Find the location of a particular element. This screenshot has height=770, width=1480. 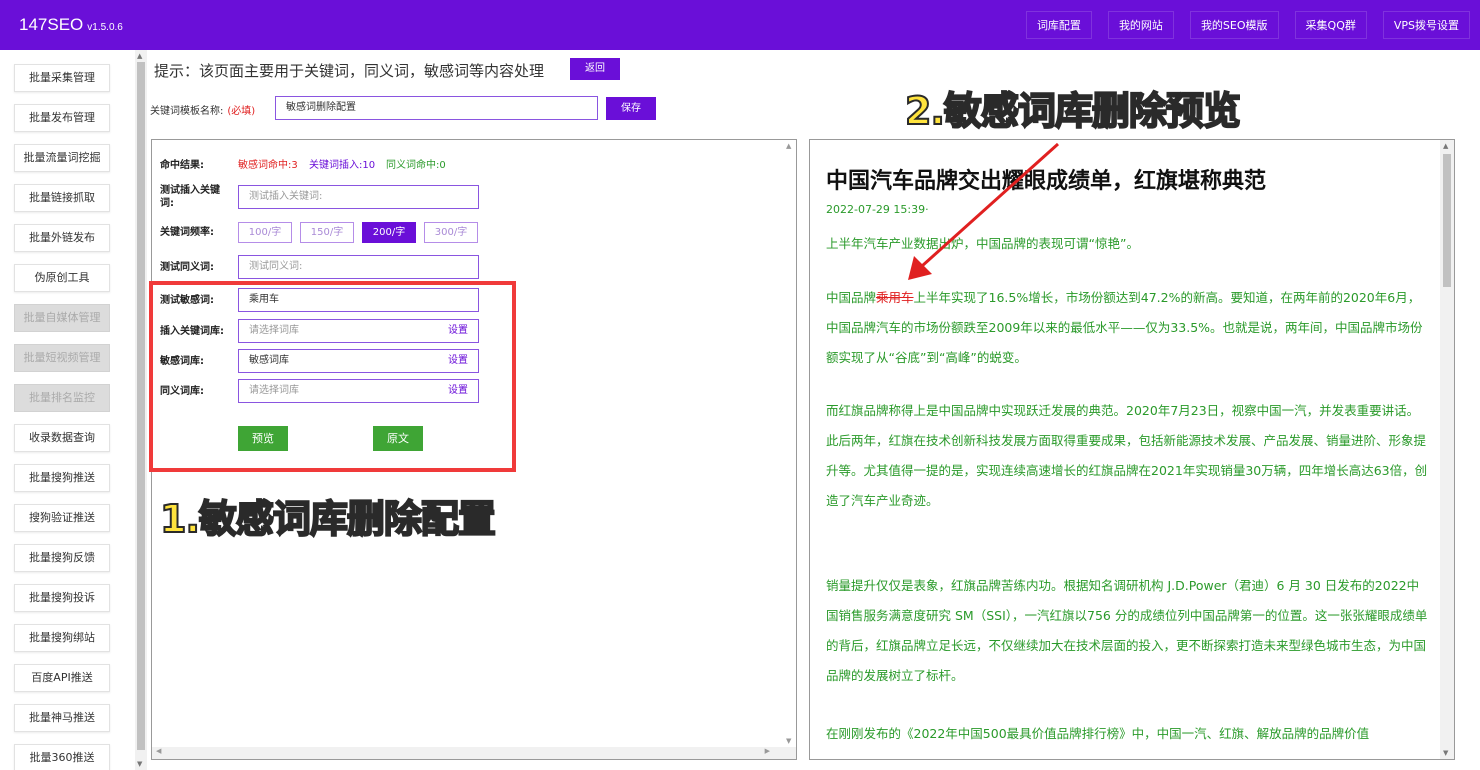

hit-keyword-count: 关键词插入:10 is located at coordinates (342, 165).